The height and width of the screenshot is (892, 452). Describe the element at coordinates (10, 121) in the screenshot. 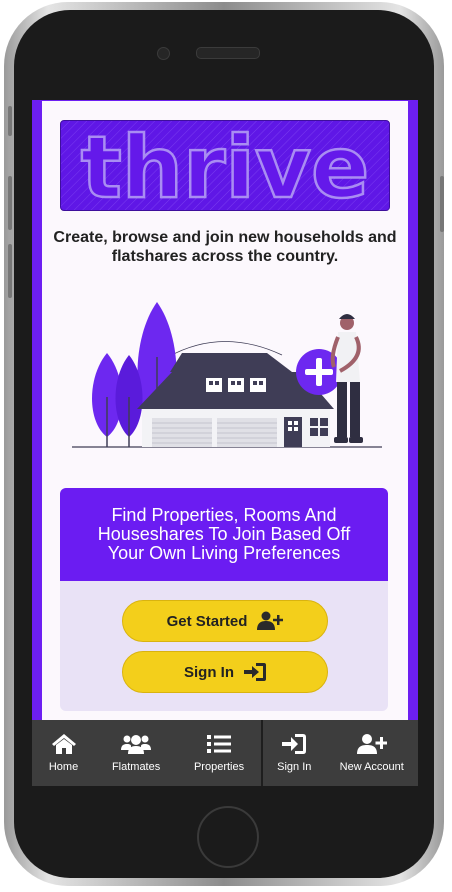

I see `mute-switch` at that location.